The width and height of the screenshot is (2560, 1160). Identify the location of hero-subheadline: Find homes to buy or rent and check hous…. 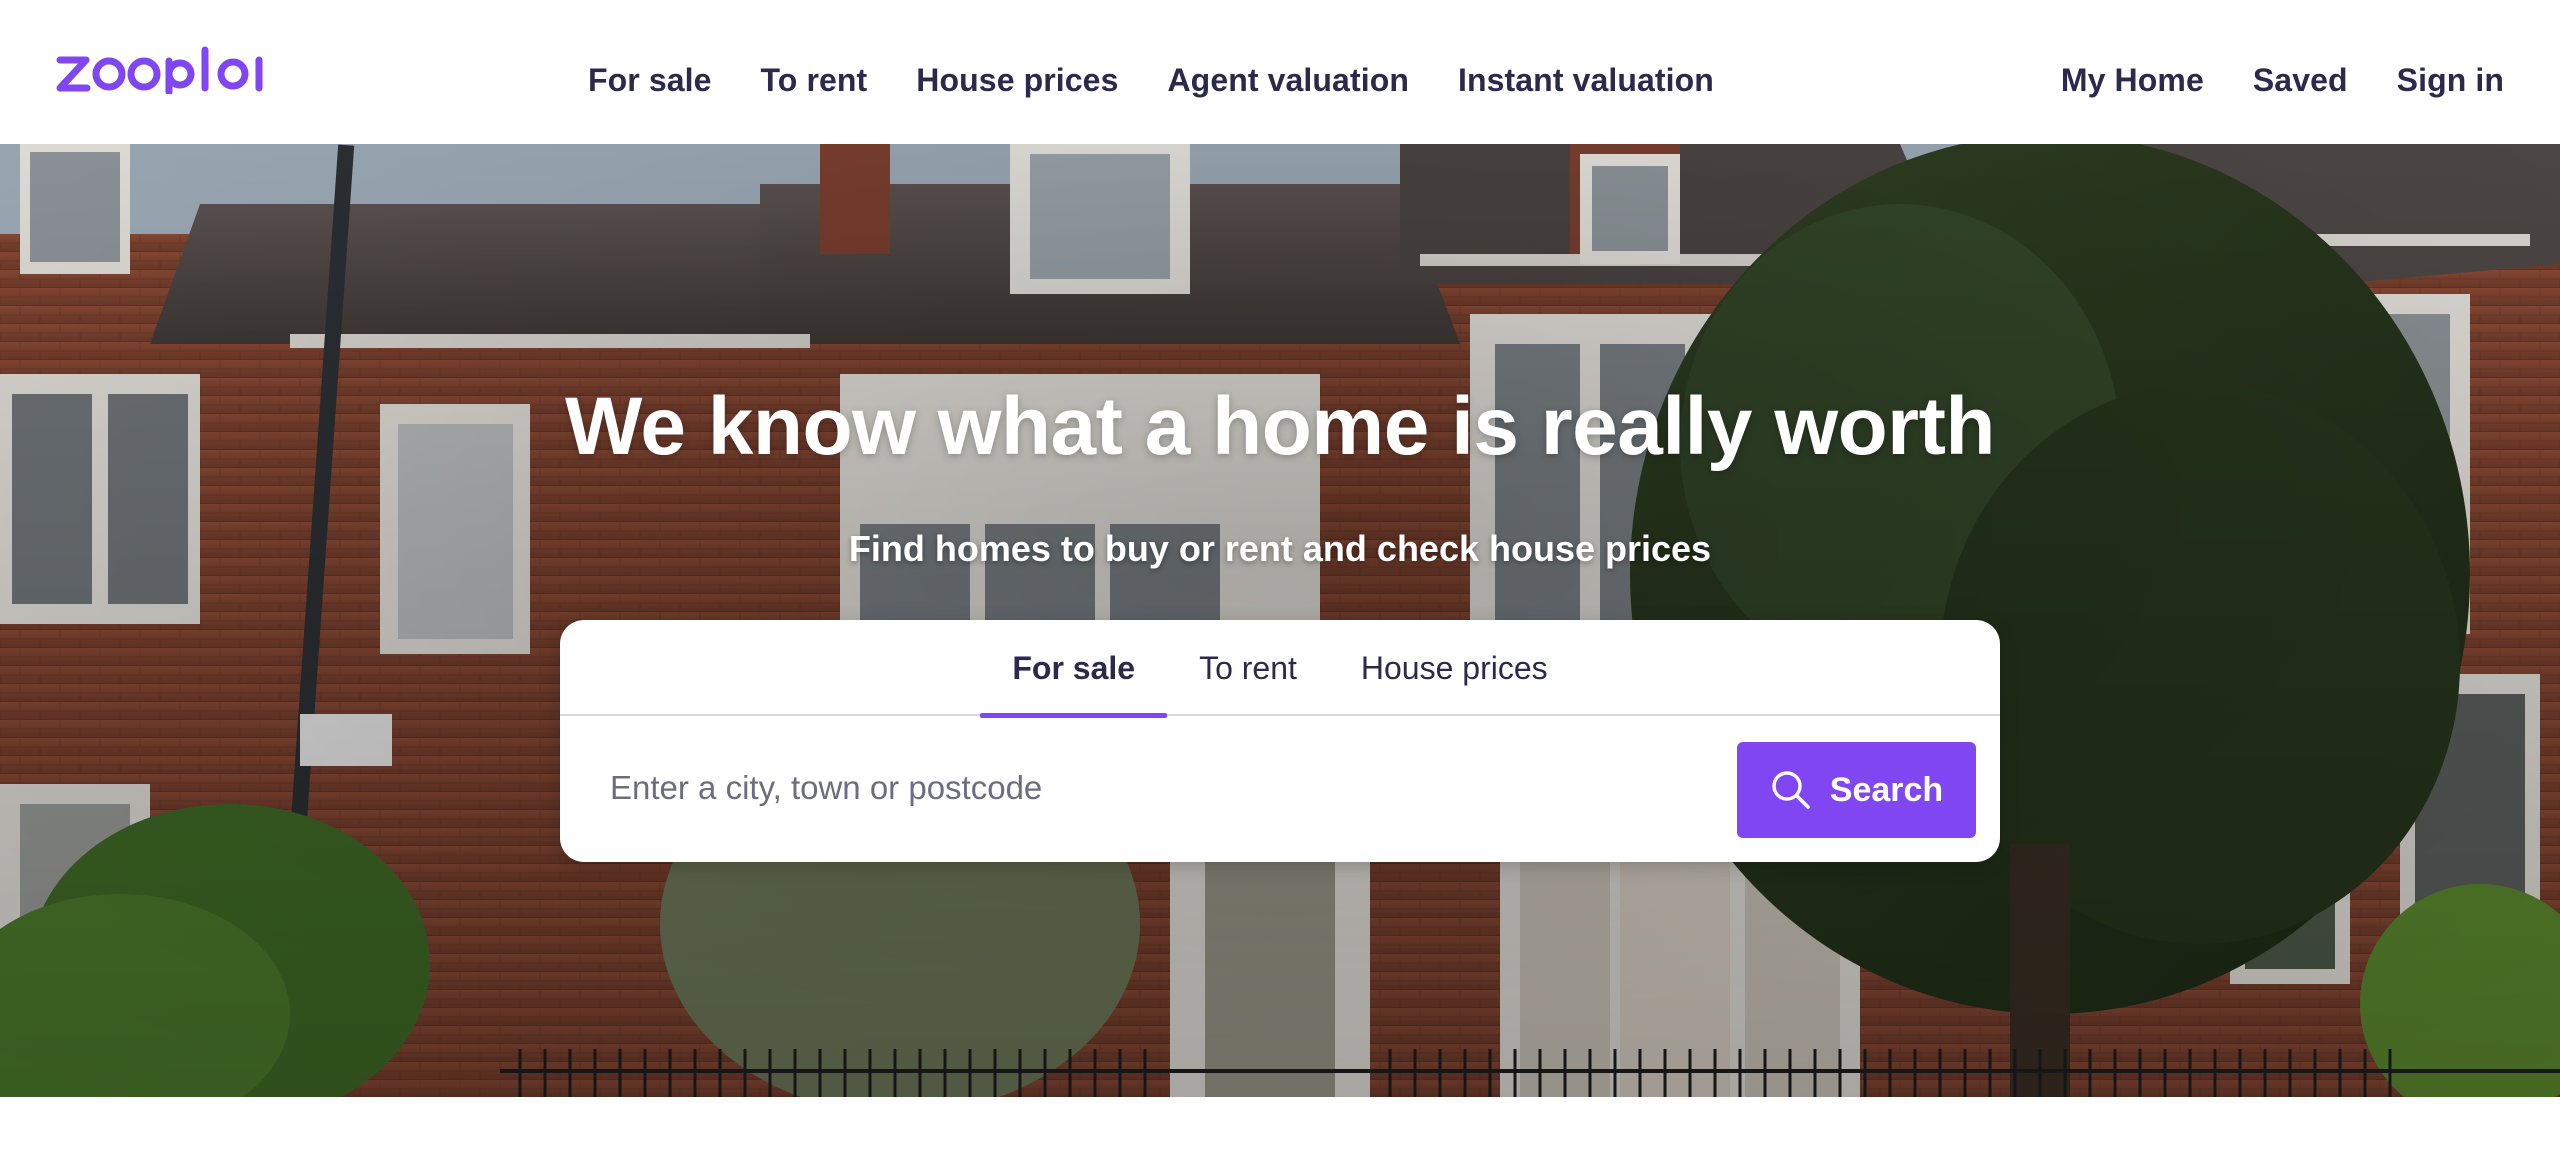
(1280, 548).